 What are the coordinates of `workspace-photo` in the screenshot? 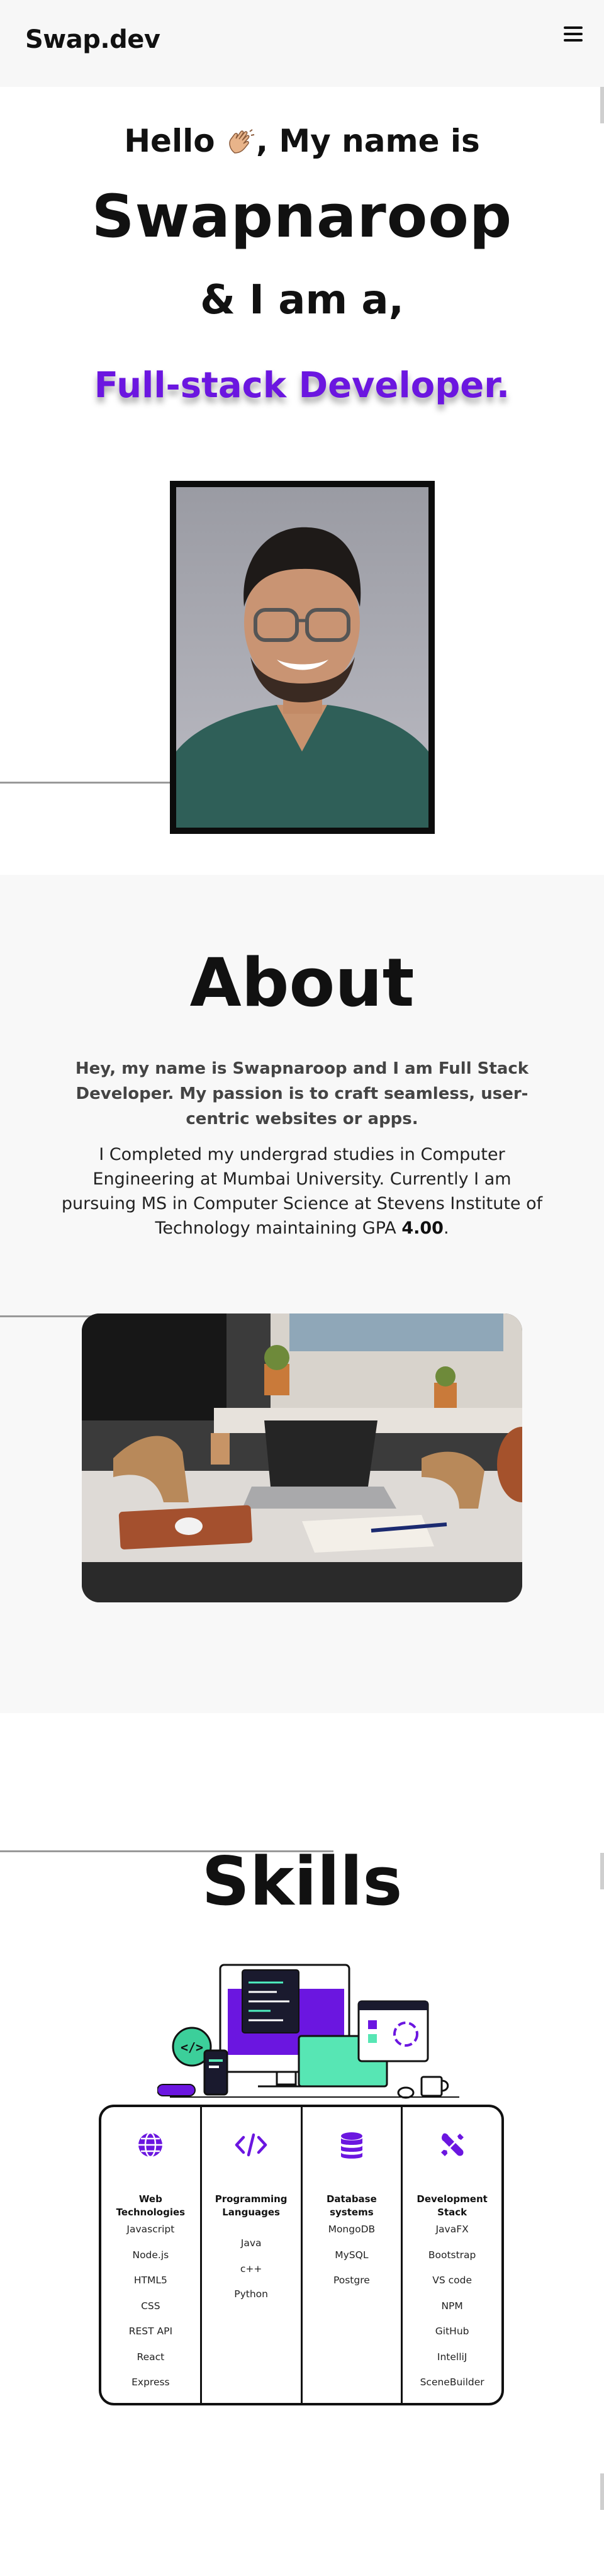 It's located at (302, 1457).